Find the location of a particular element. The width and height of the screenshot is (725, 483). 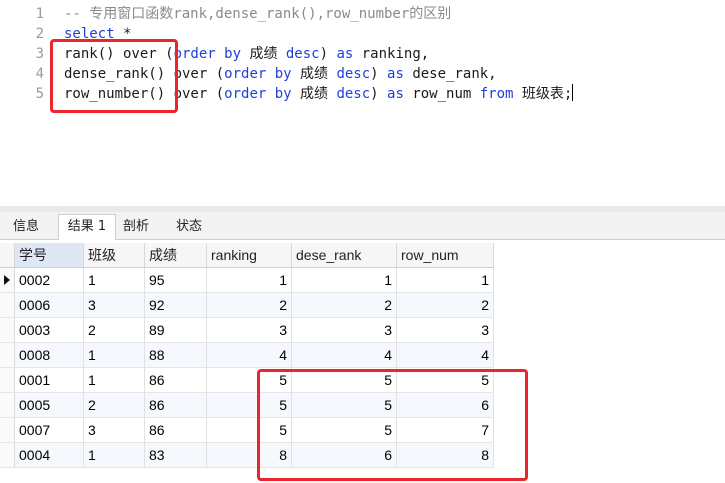

table-row: 0003 2 89 3 3 3 is located at coordinates (247, 330).